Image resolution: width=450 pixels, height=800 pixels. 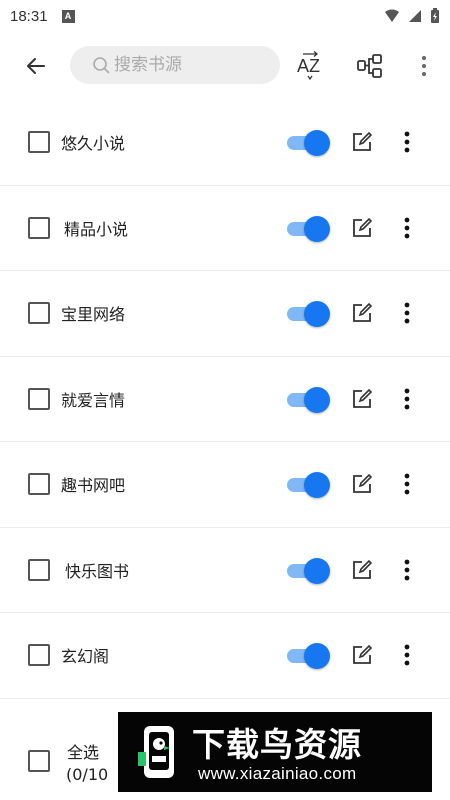 What do you see at coordinates (225, 314) in the screenshot?
I see `list-item: 宝里网络` at bounding box center [225, 314].